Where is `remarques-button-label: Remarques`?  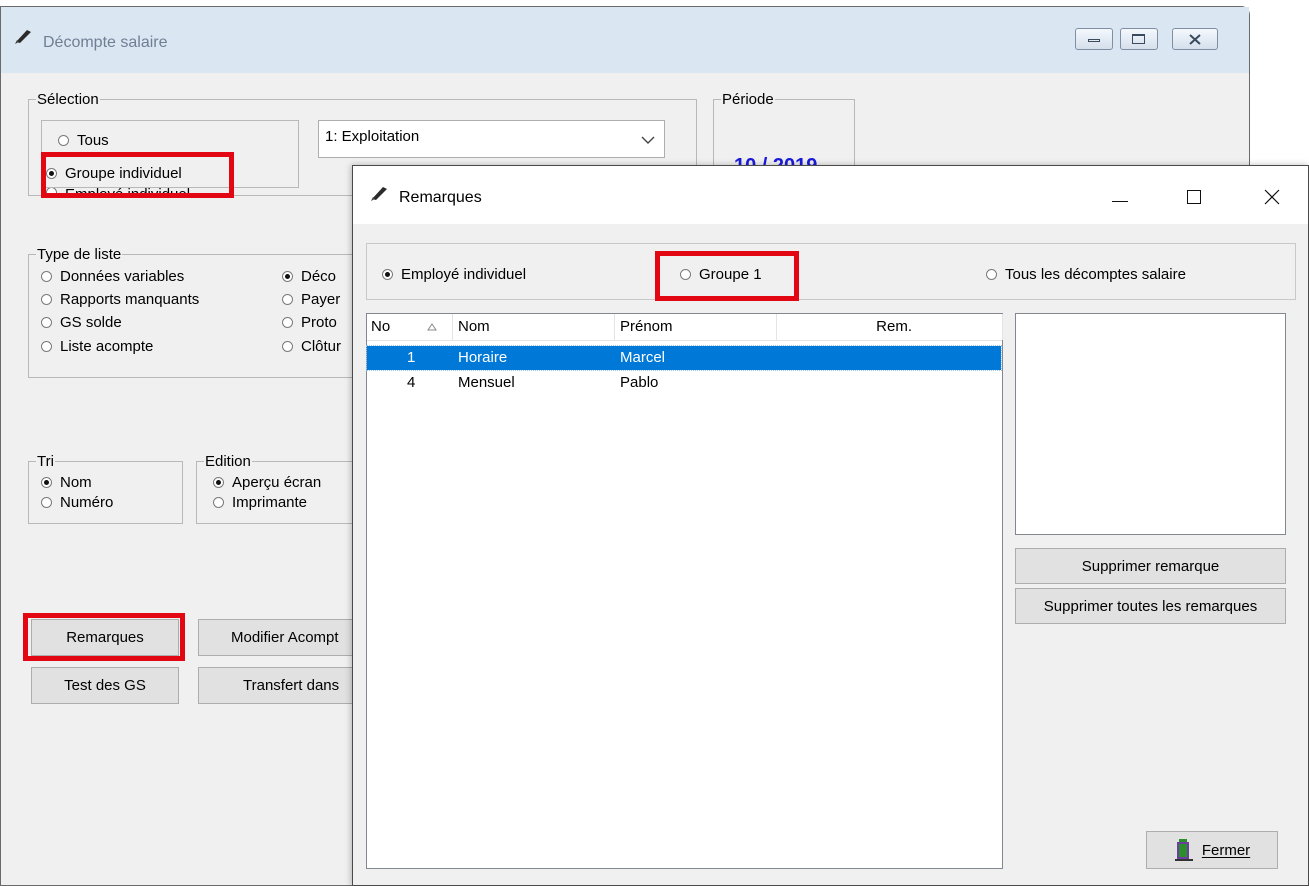
remarques-button-label: Remarques is located at coordinates (105, 637).